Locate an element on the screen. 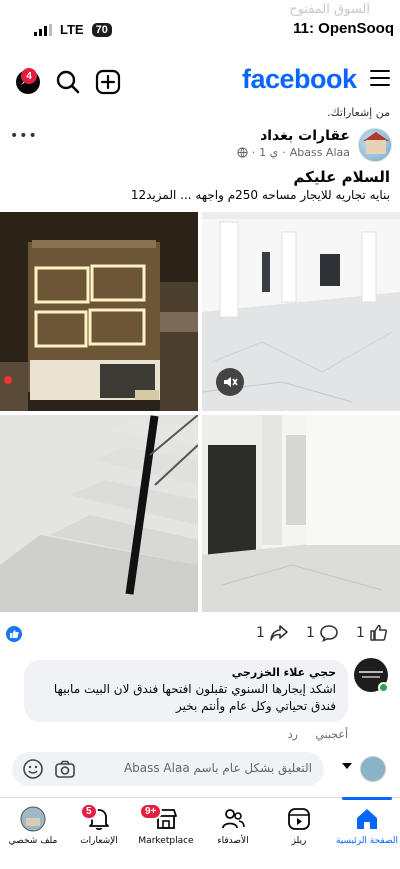  nav-marketplace: 9+ Marketplace is located at coordinates (166, 832).